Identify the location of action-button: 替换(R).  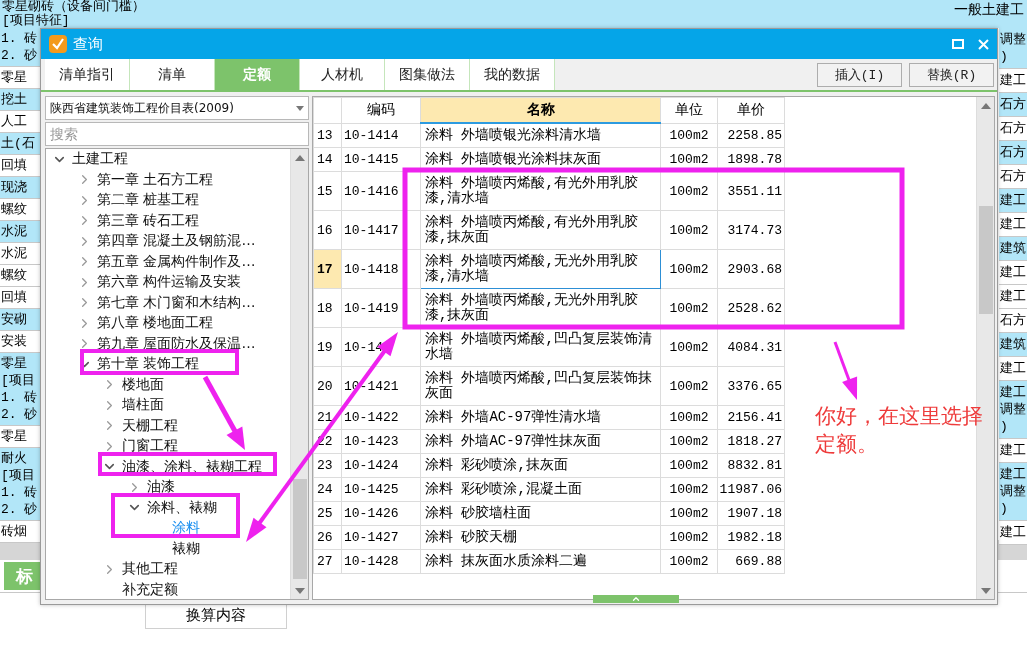
(951, 74).